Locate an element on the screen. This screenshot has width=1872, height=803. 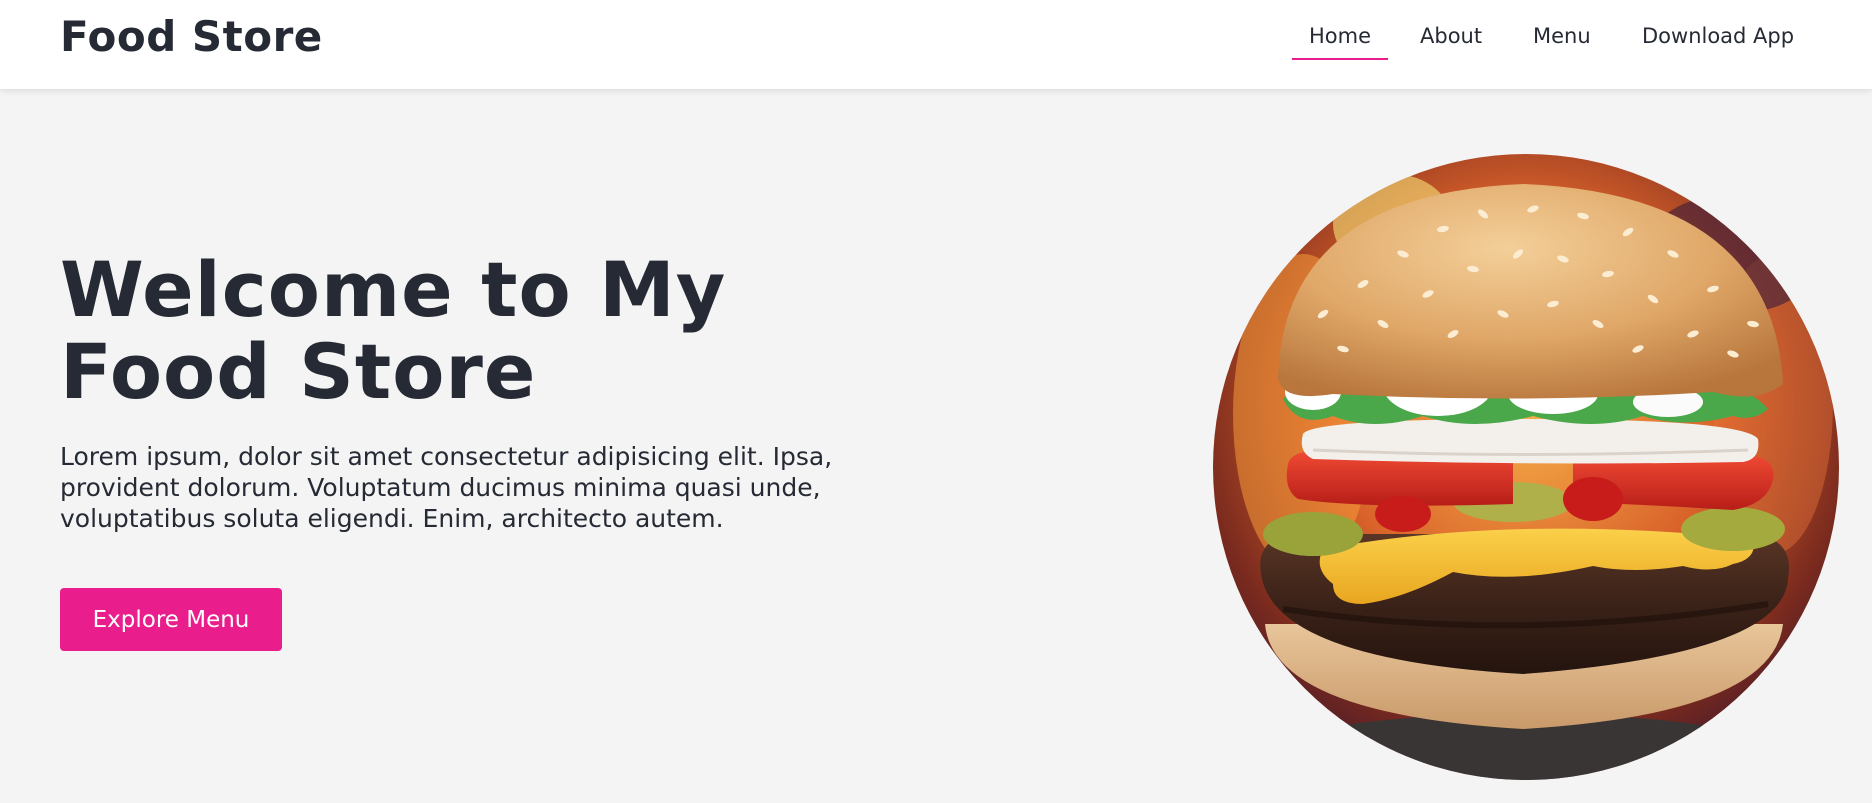
nav-link-download-app: Download App is located at coordinates (1718, 42).